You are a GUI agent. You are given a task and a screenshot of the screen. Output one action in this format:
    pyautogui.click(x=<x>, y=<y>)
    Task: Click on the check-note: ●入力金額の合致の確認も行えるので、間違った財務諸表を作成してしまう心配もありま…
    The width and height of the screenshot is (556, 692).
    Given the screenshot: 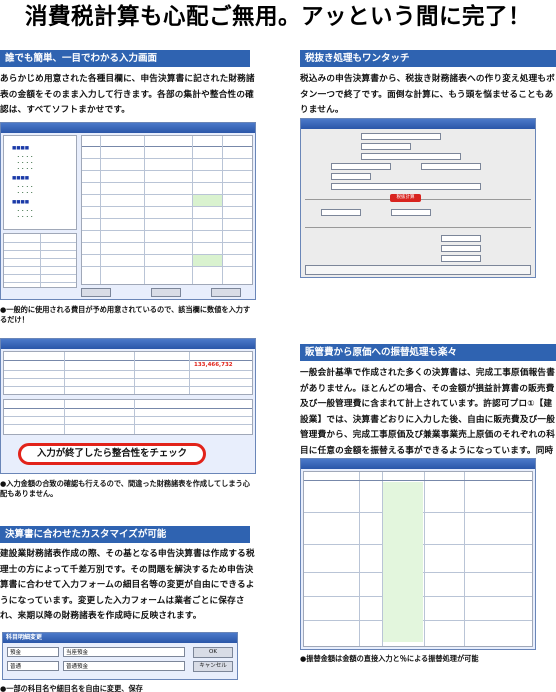 What is the action you would take?
    pyautogui.click(x=125, y=488)
    